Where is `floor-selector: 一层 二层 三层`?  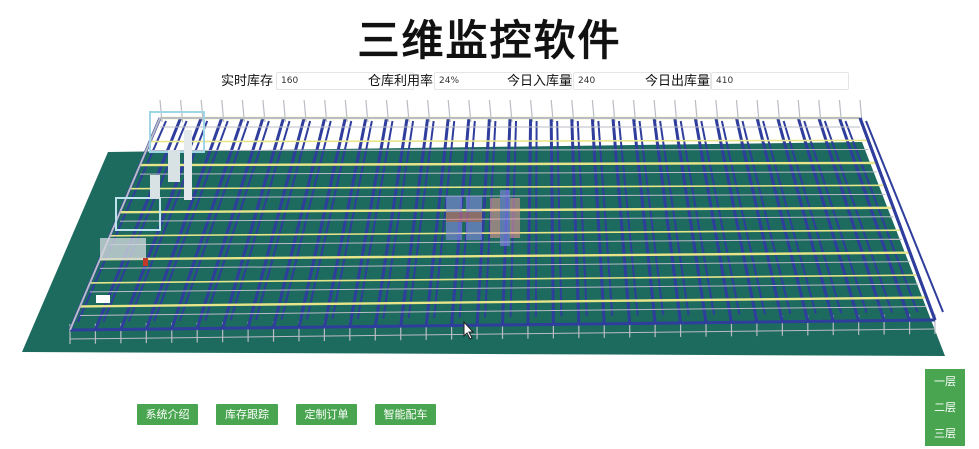 floor-selector: 一层 二层 三层 is located at coordinates (945, 407).